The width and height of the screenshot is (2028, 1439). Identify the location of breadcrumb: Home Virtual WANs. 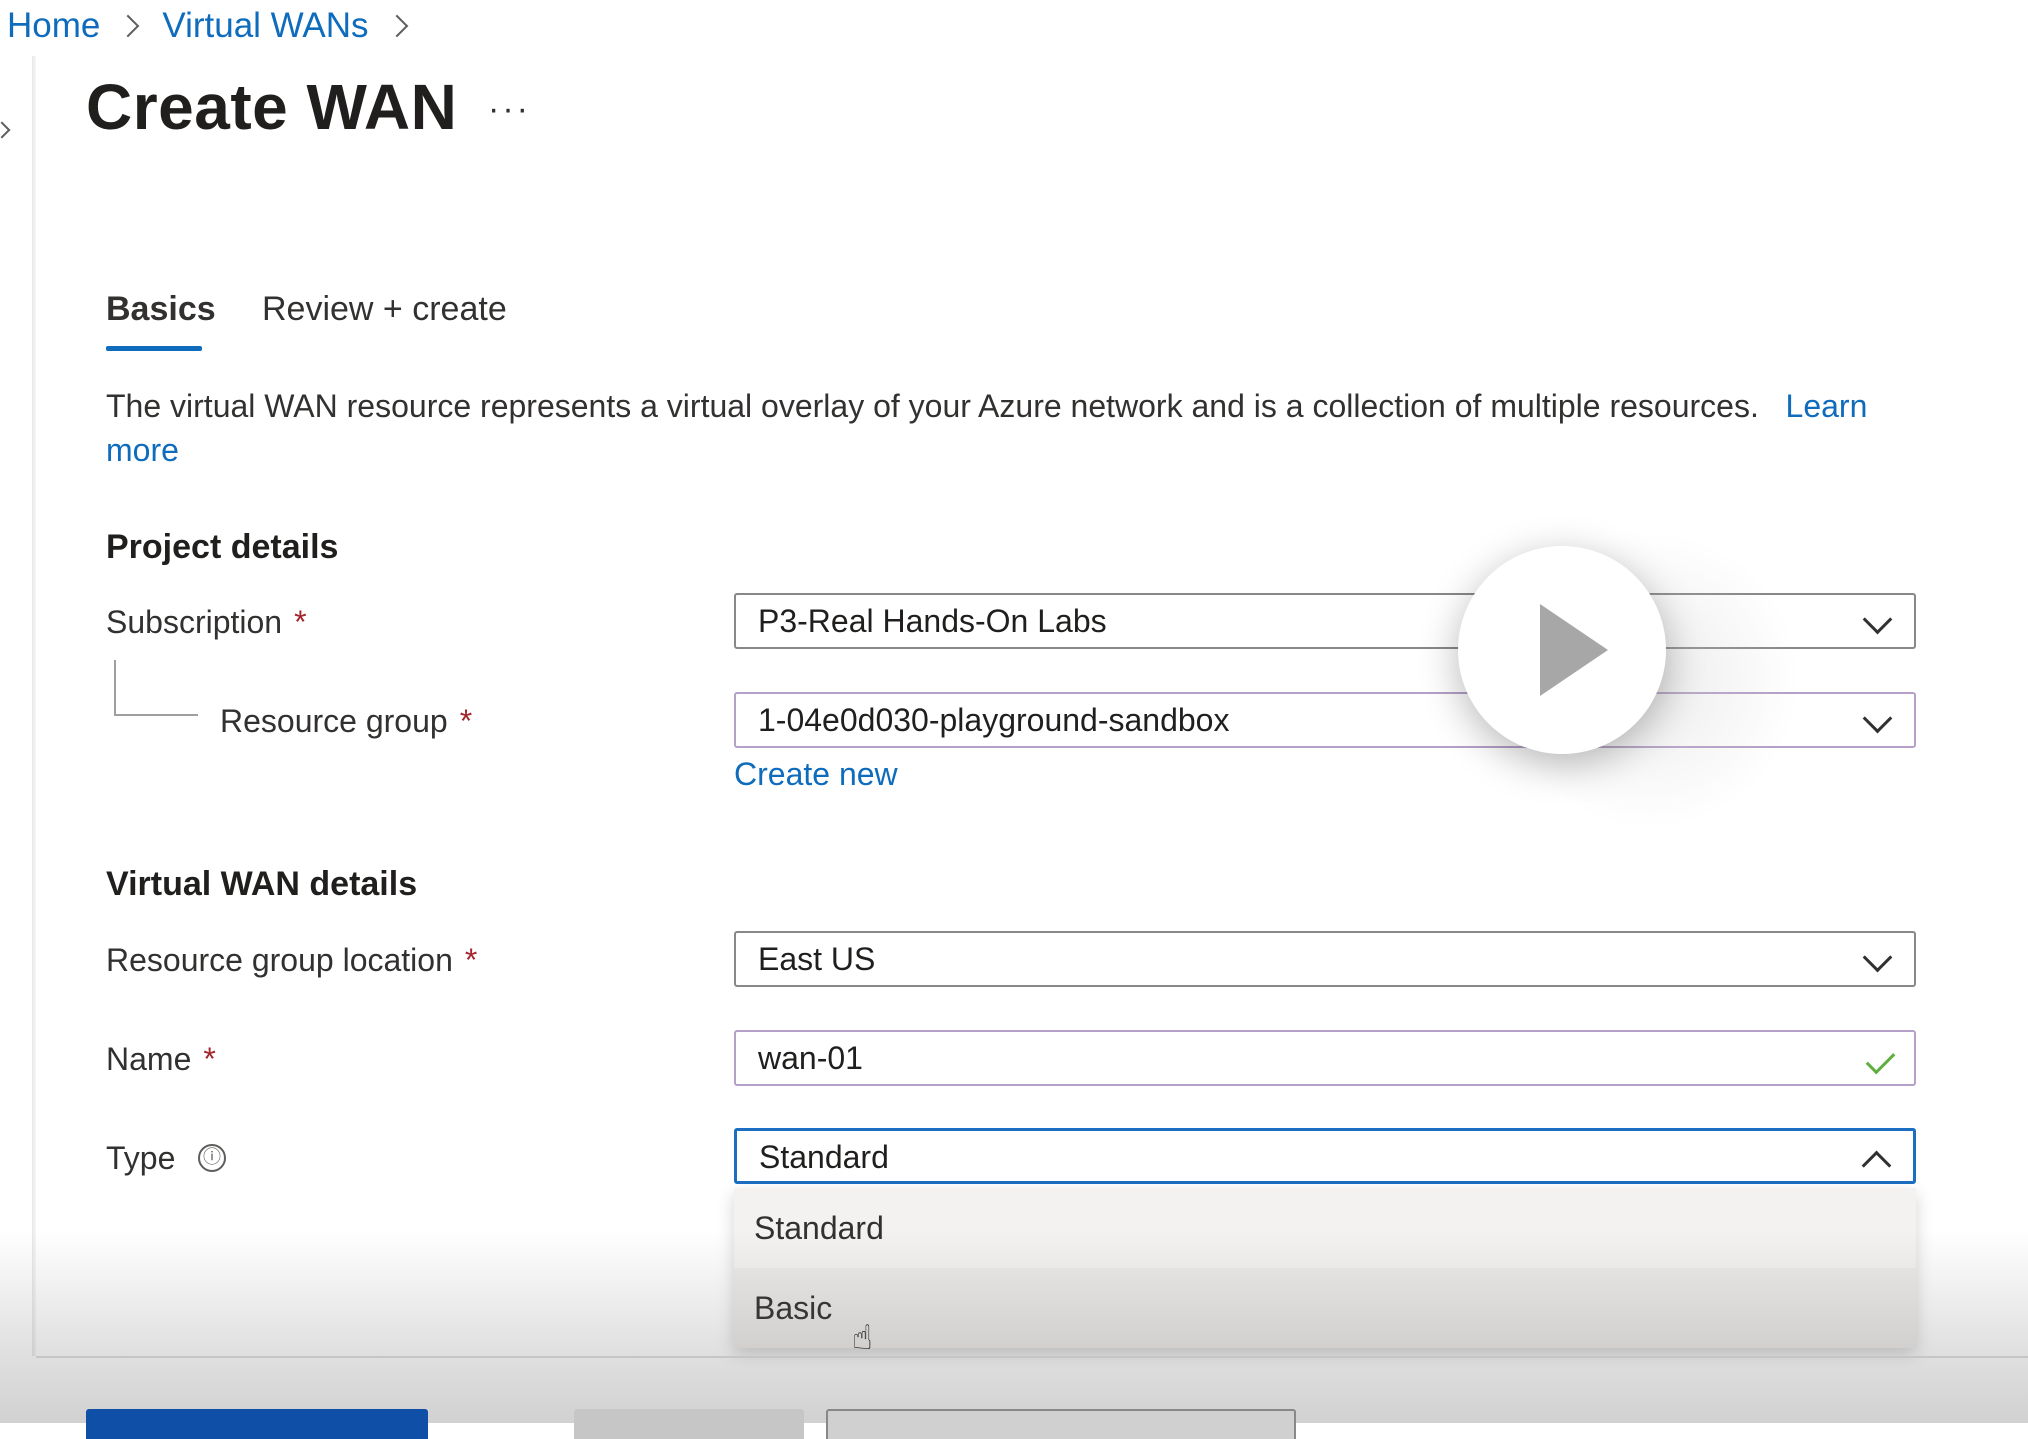
(219, 26).